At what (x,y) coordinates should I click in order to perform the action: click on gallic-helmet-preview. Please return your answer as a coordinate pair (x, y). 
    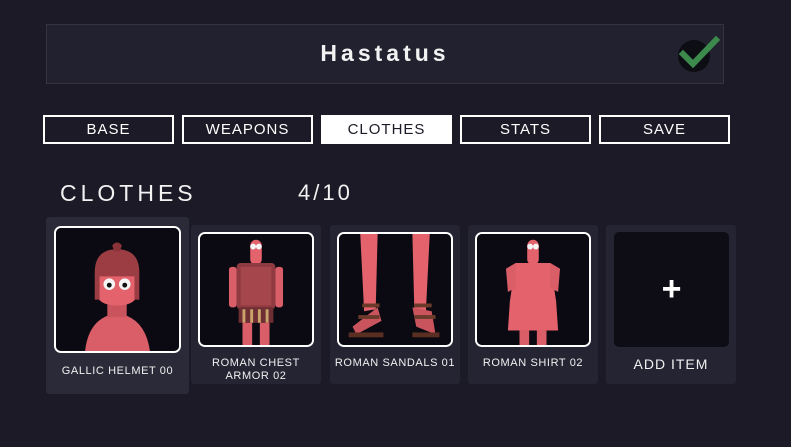
    Looking at the image, I should click on (117, 289).